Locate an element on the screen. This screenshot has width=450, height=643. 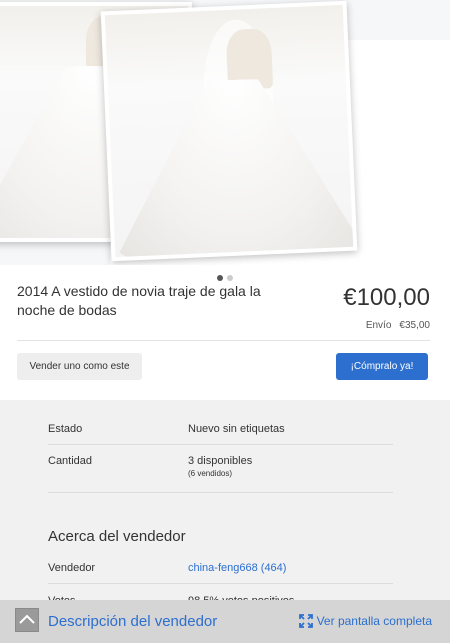
seller-link: china-feng668 (464) is located at coordinates (237, 568).